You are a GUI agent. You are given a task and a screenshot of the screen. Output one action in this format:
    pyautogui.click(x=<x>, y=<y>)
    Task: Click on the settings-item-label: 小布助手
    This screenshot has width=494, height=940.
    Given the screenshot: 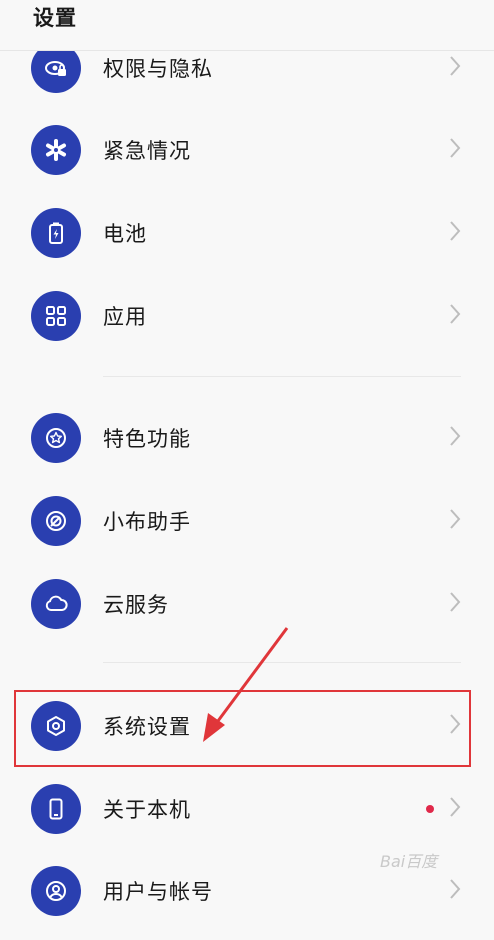 What is the action you would take?
    pyautogui.click(x=147, y=522)
    